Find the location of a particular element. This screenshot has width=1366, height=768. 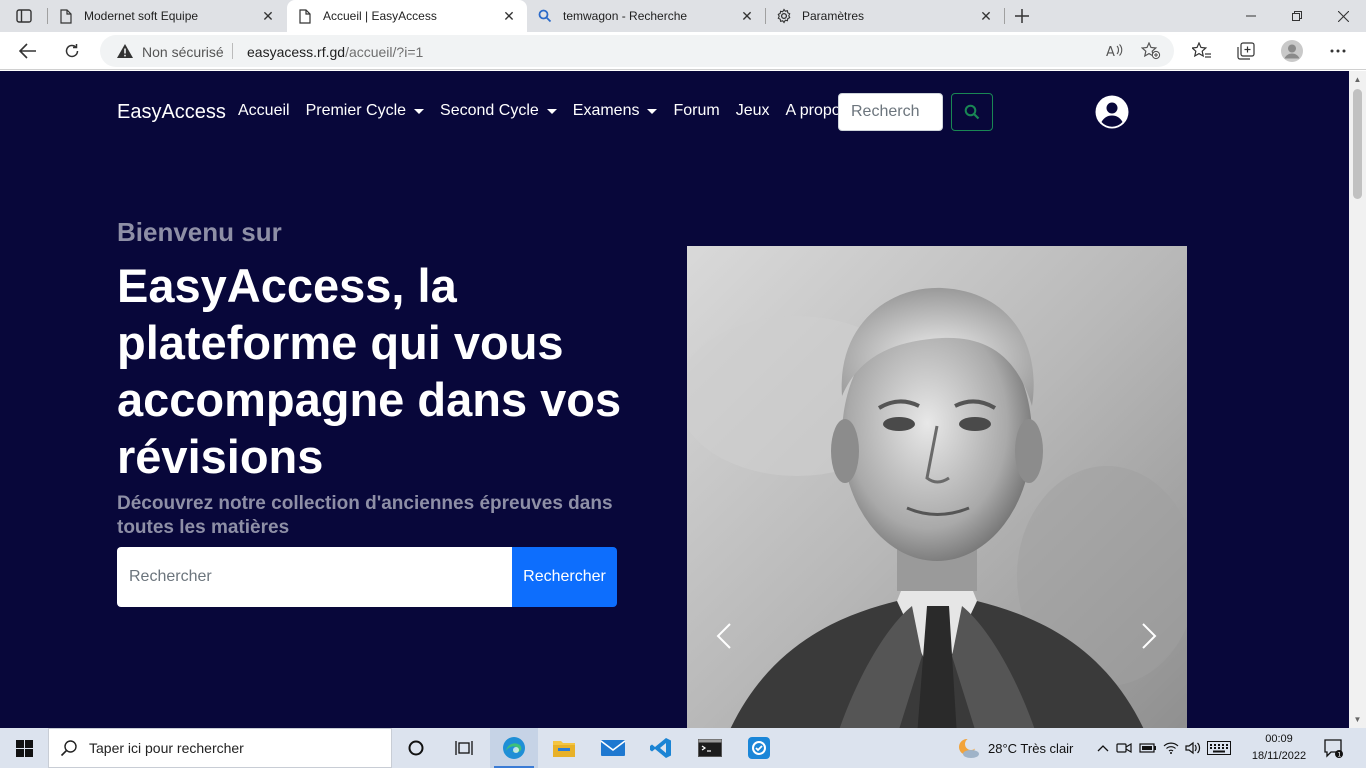

nav-label: Forum is located at coordinates (696, 110).